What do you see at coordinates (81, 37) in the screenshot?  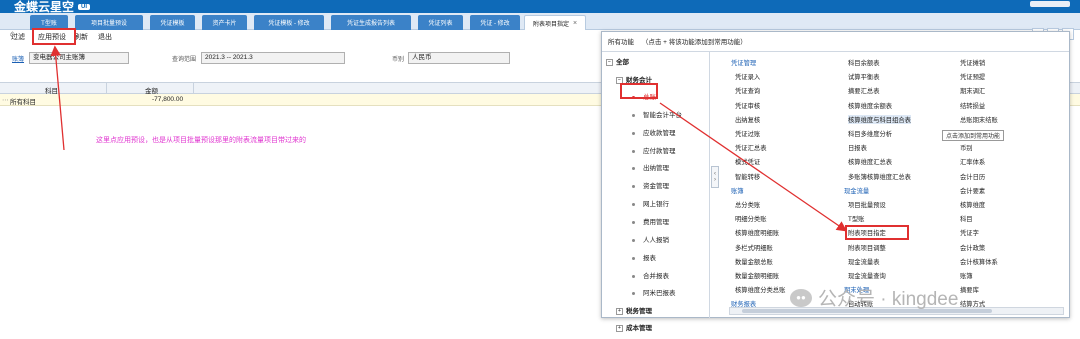 I see `refresh-button: 刷新` at bounding box center [81, 37].